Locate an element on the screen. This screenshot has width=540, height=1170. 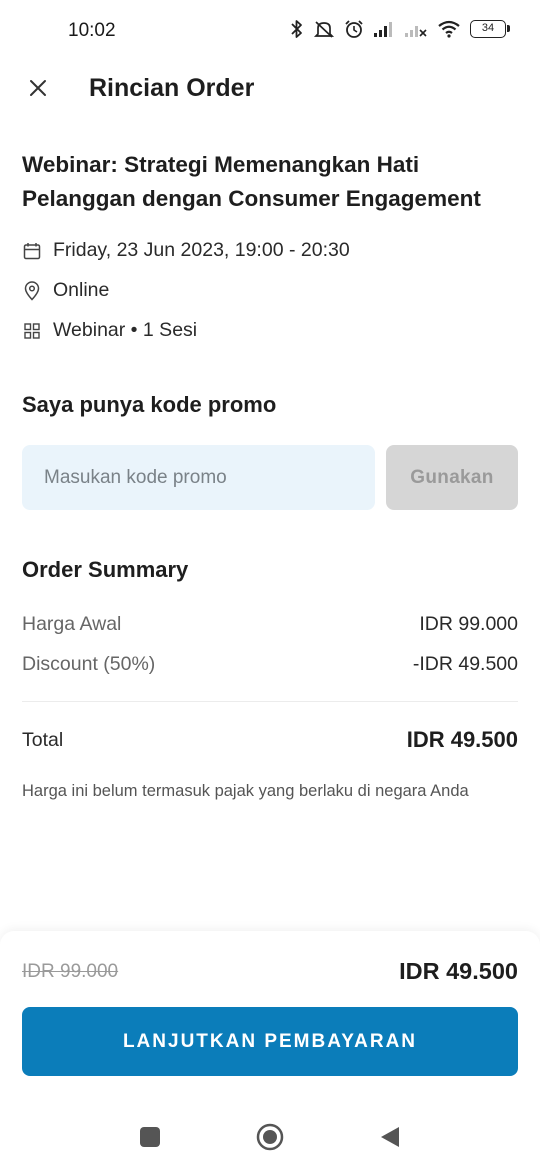
home-icon is located at coordinates (270, 1139).